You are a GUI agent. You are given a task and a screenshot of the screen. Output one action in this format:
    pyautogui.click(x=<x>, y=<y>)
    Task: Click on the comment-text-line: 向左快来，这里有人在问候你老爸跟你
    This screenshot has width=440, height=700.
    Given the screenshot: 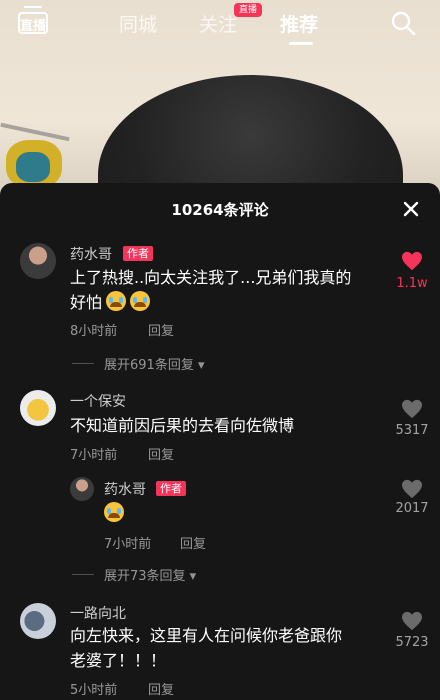 What is the action you would take?
    pyautogui.click(x=206, y=635)
    